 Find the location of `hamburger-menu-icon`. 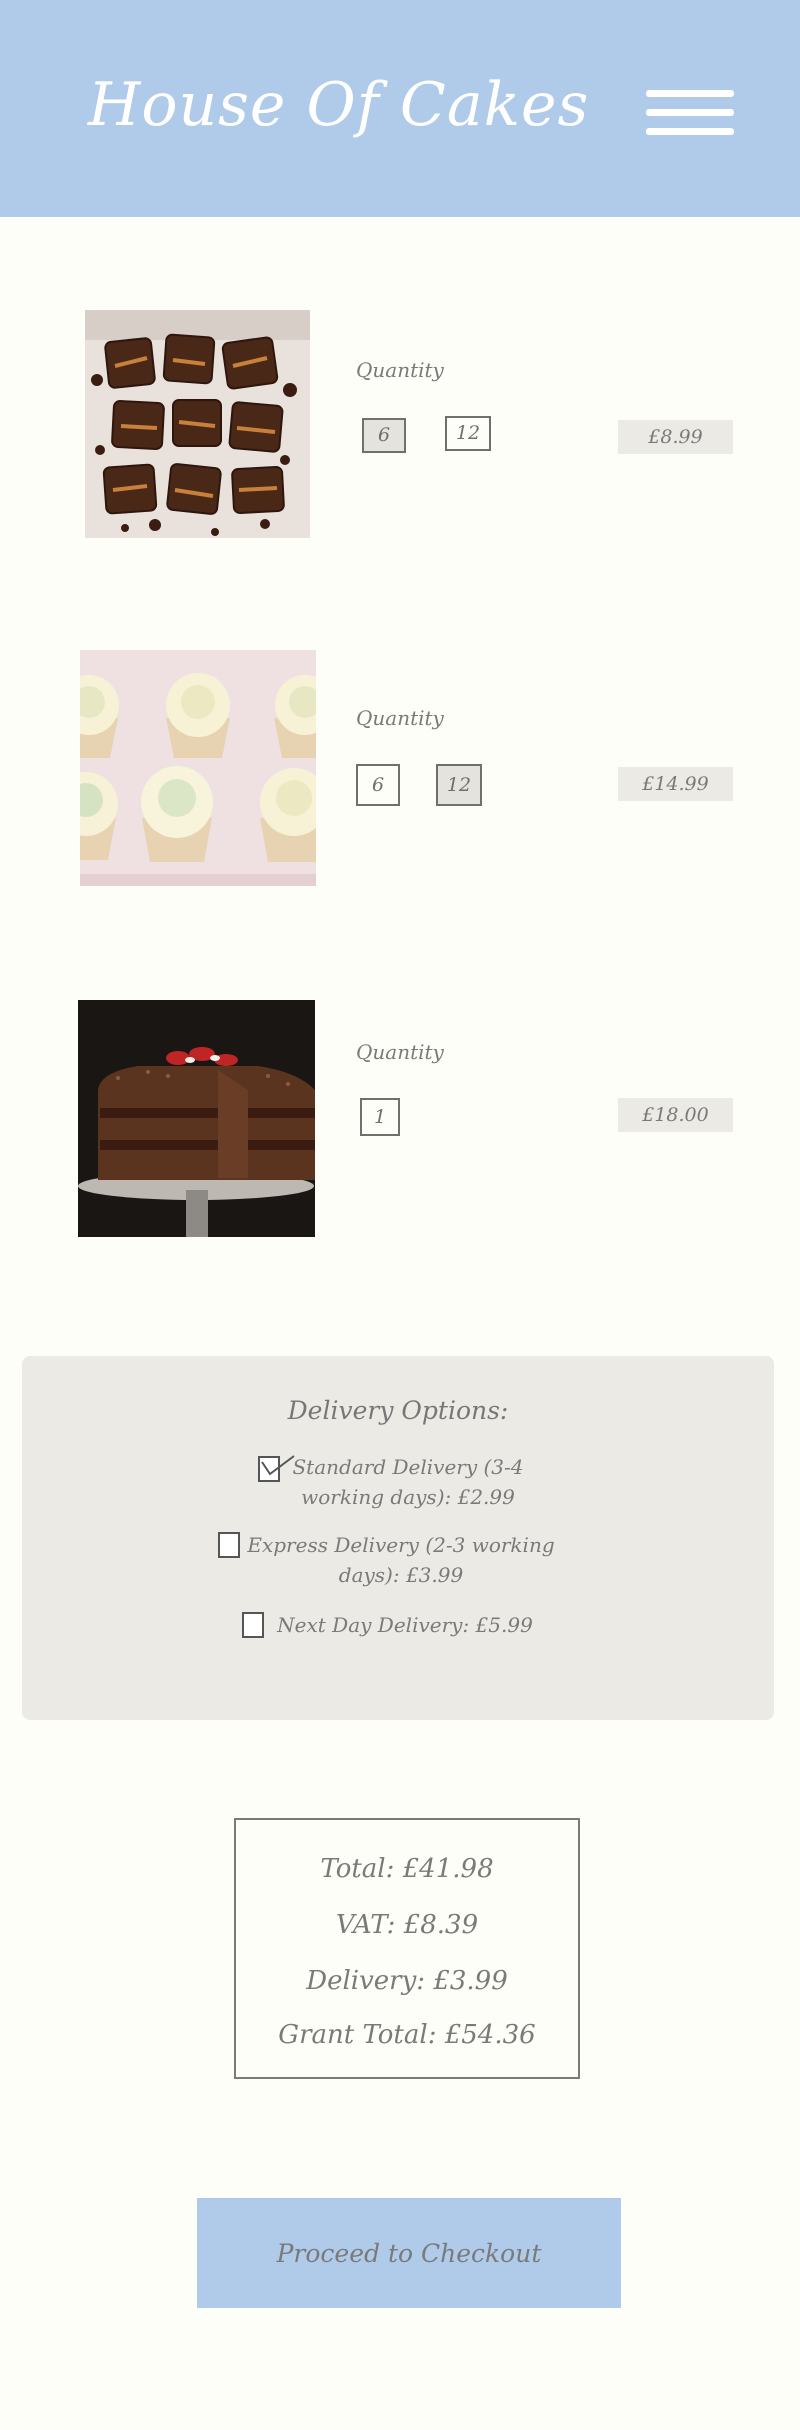

hamburger-menu-icon is located at coordinates (690, 113).